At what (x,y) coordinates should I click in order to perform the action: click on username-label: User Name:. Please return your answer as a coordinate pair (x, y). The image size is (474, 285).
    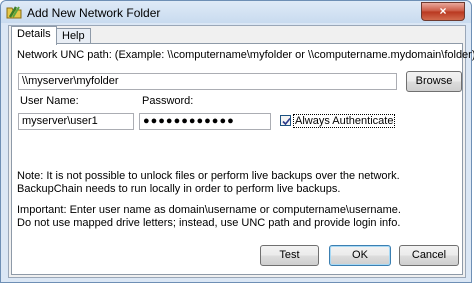
    Looking at the image, I should click on (49, 101).